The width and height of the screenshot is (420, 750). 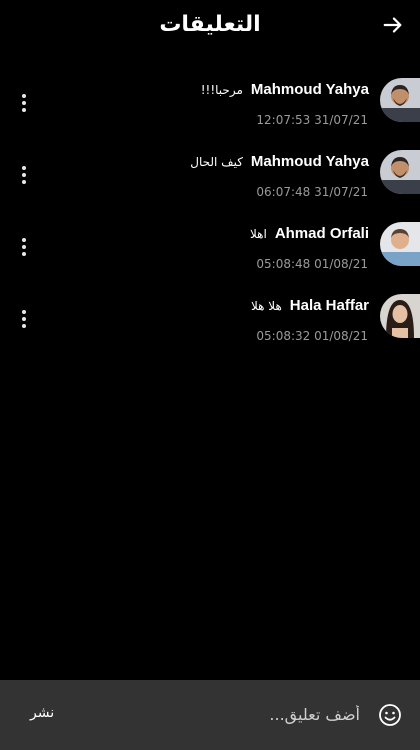 What do you see at coordinates (220, 714) in the screenshot?
I see `comment-input` at bounding box center [220, 714].